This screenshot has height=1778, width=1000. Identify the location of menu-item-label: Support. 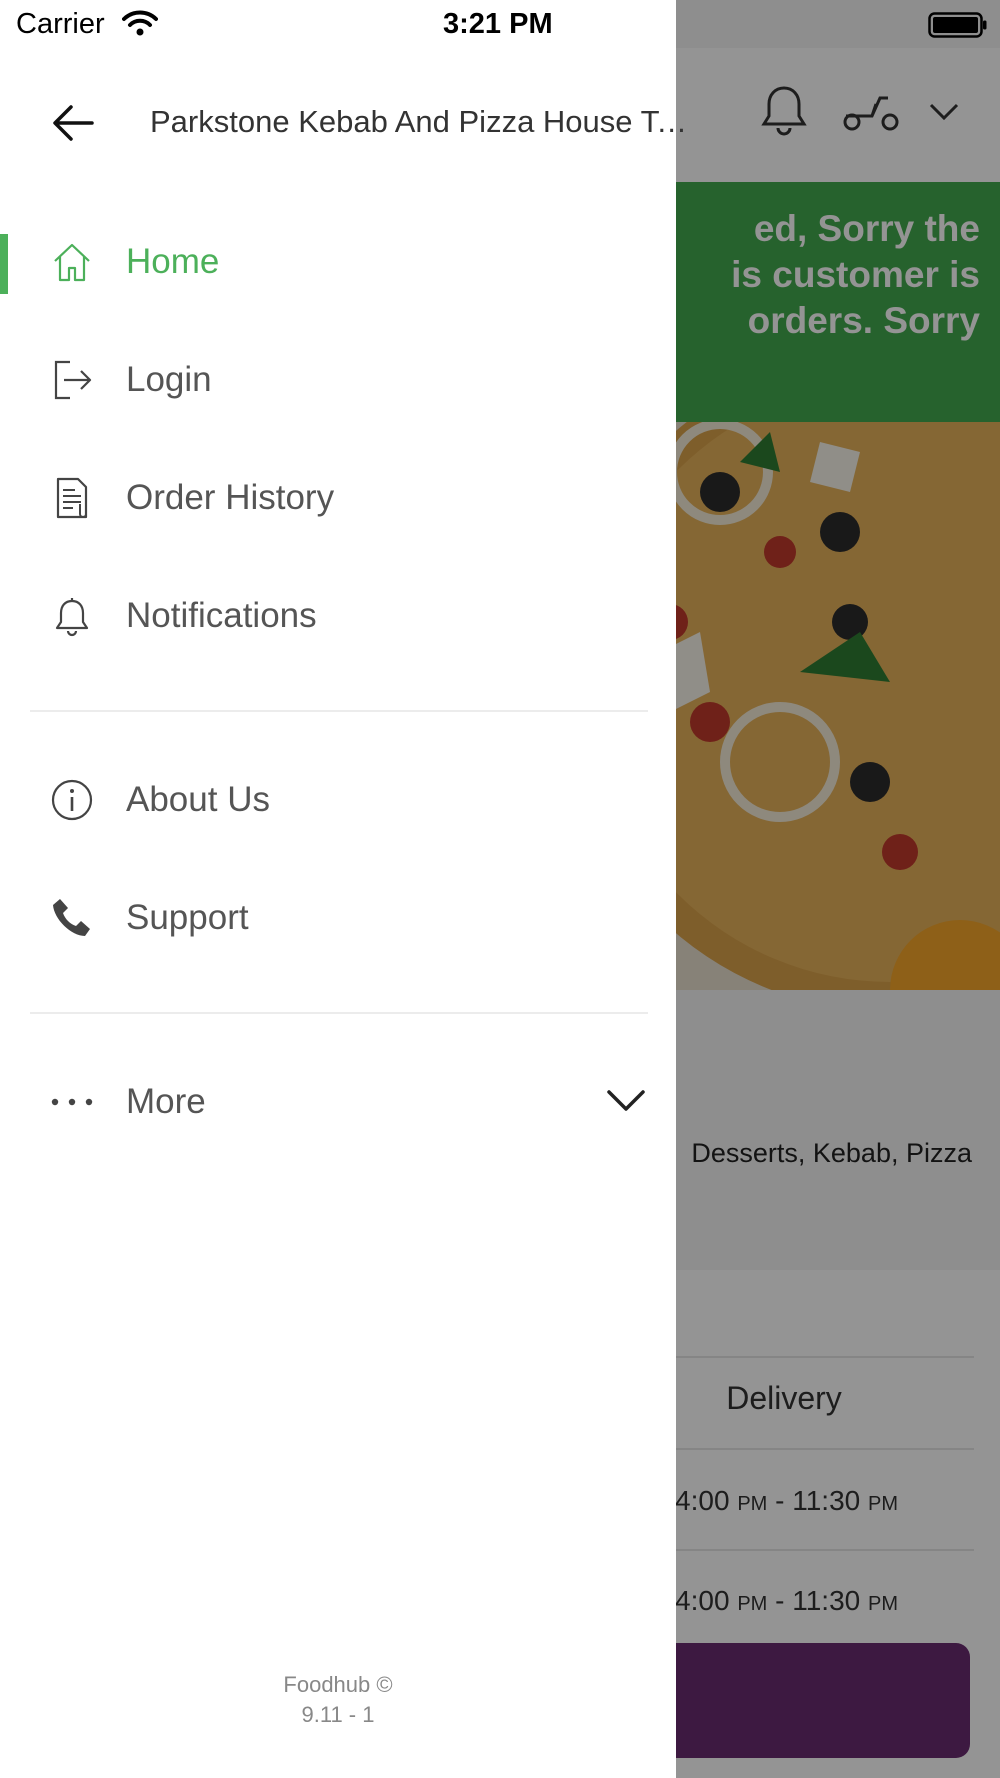
(187, 917).